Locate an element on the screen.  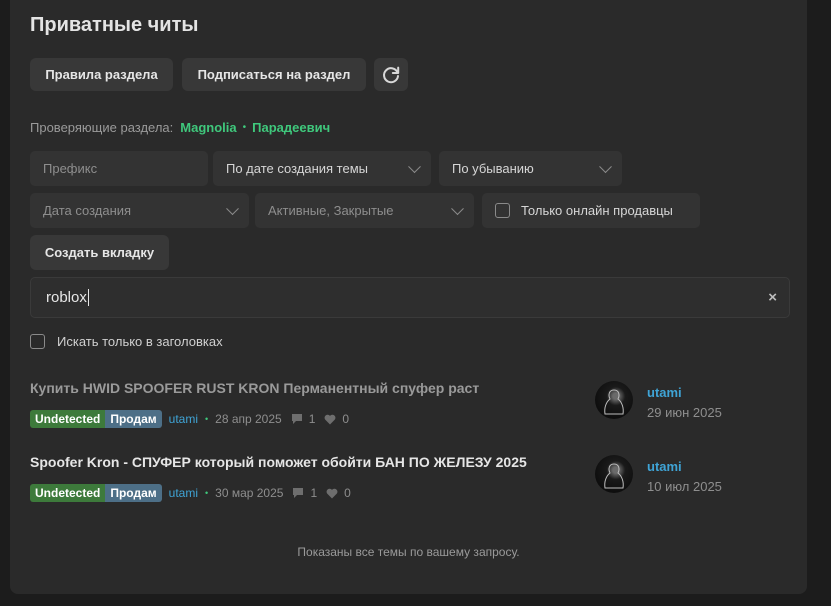
titles-only-checkbox is located at coordinates (37, 341).